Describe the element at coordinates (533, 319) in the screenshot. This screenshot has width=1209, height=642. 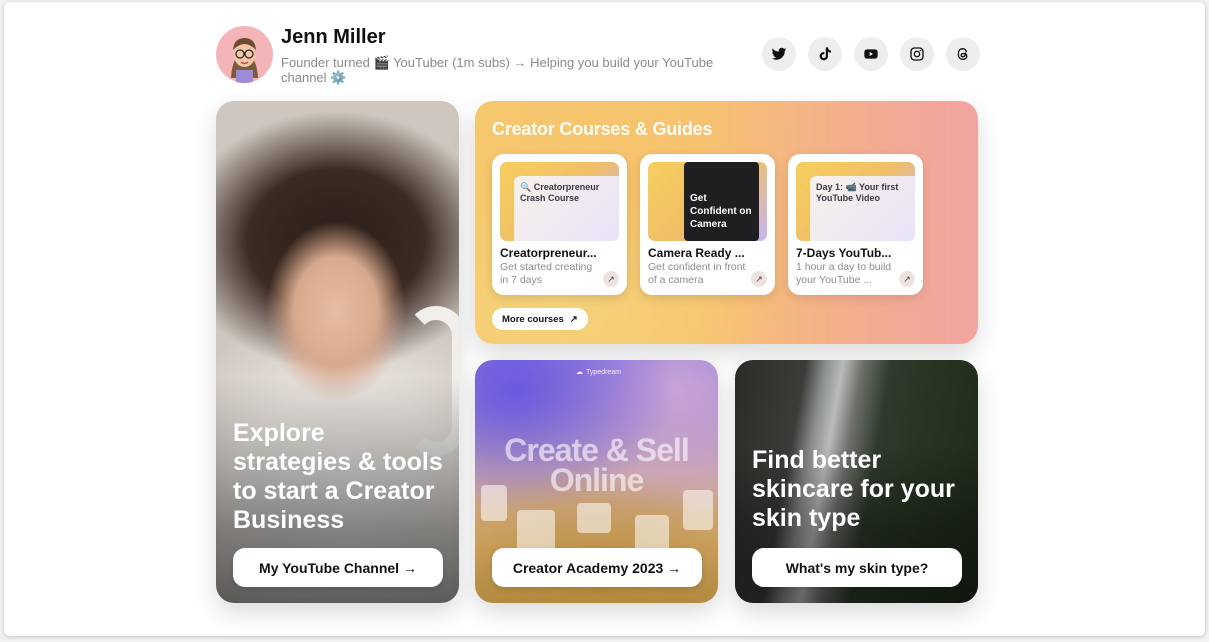
I see `more-courses-label: More courses` at that location.